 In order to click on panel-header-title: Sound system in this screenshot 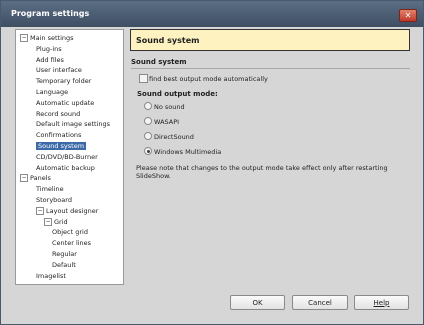, I will do `click(168, 40)`.